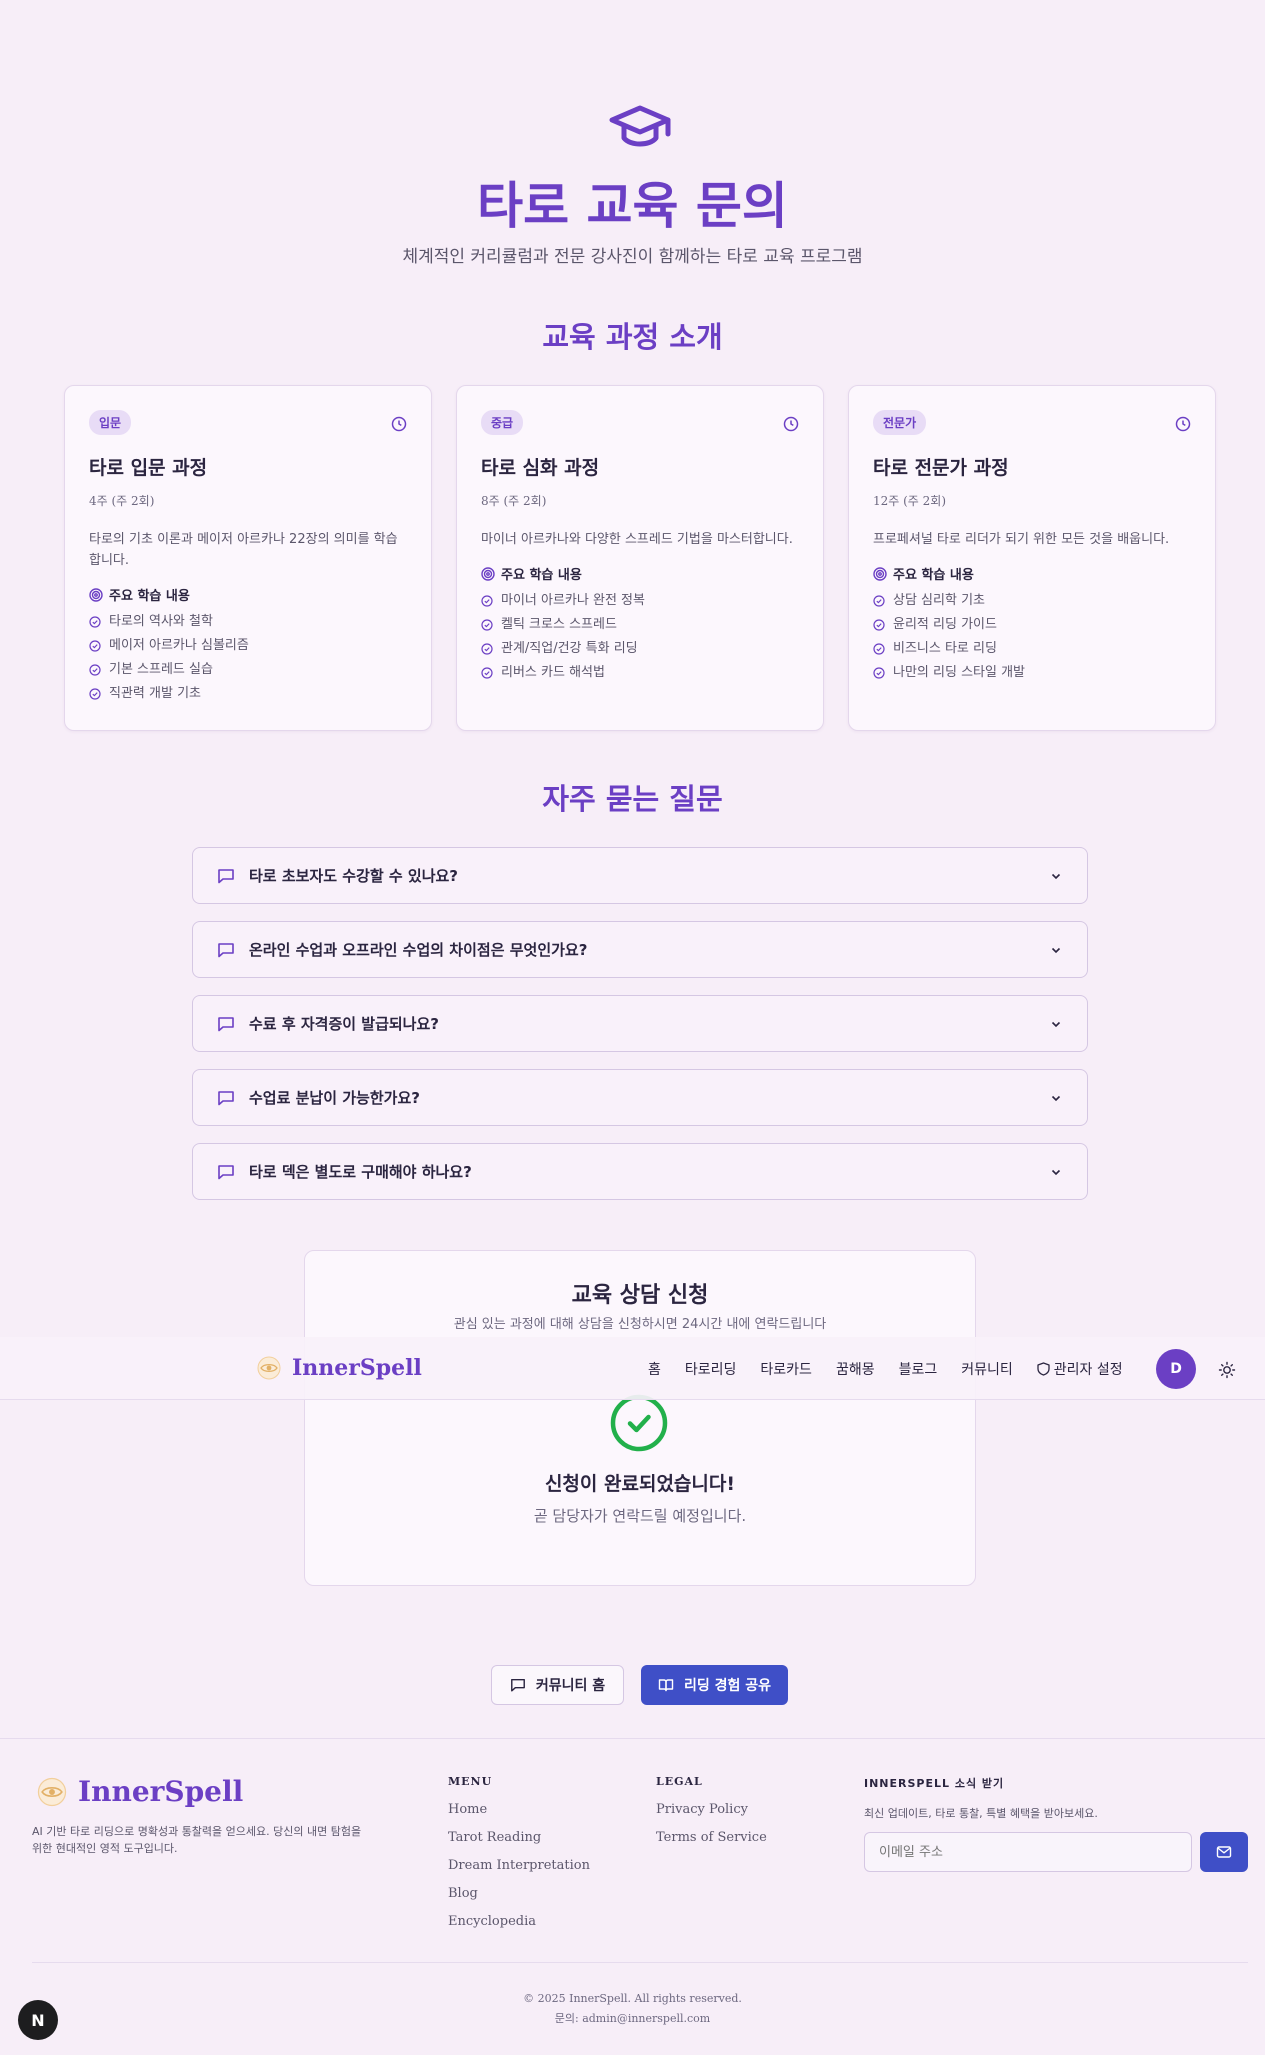  I want to click on faq-item: 수료 후 자격증이 발급되나요?, so click(640, 1023).